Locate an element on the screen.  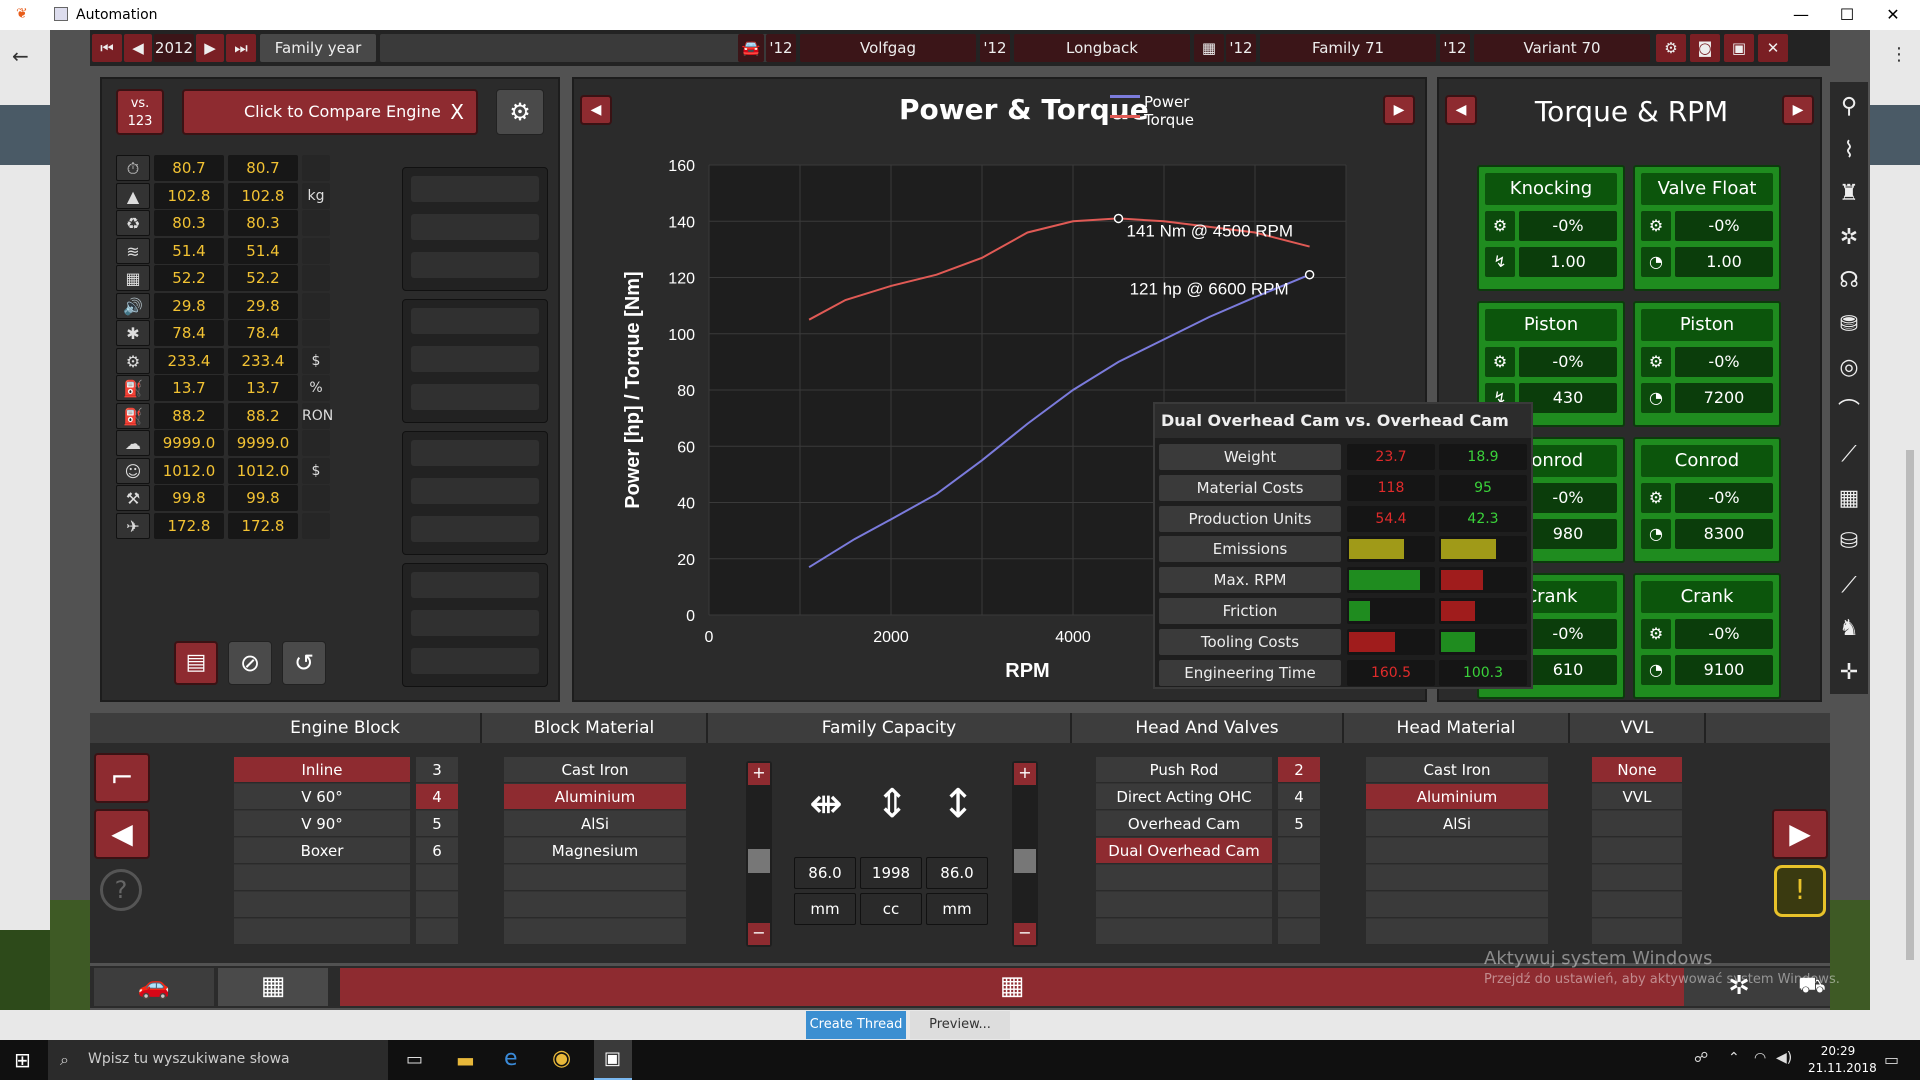
variant-name: Variant 70 is located at coordinates (1562, 48).